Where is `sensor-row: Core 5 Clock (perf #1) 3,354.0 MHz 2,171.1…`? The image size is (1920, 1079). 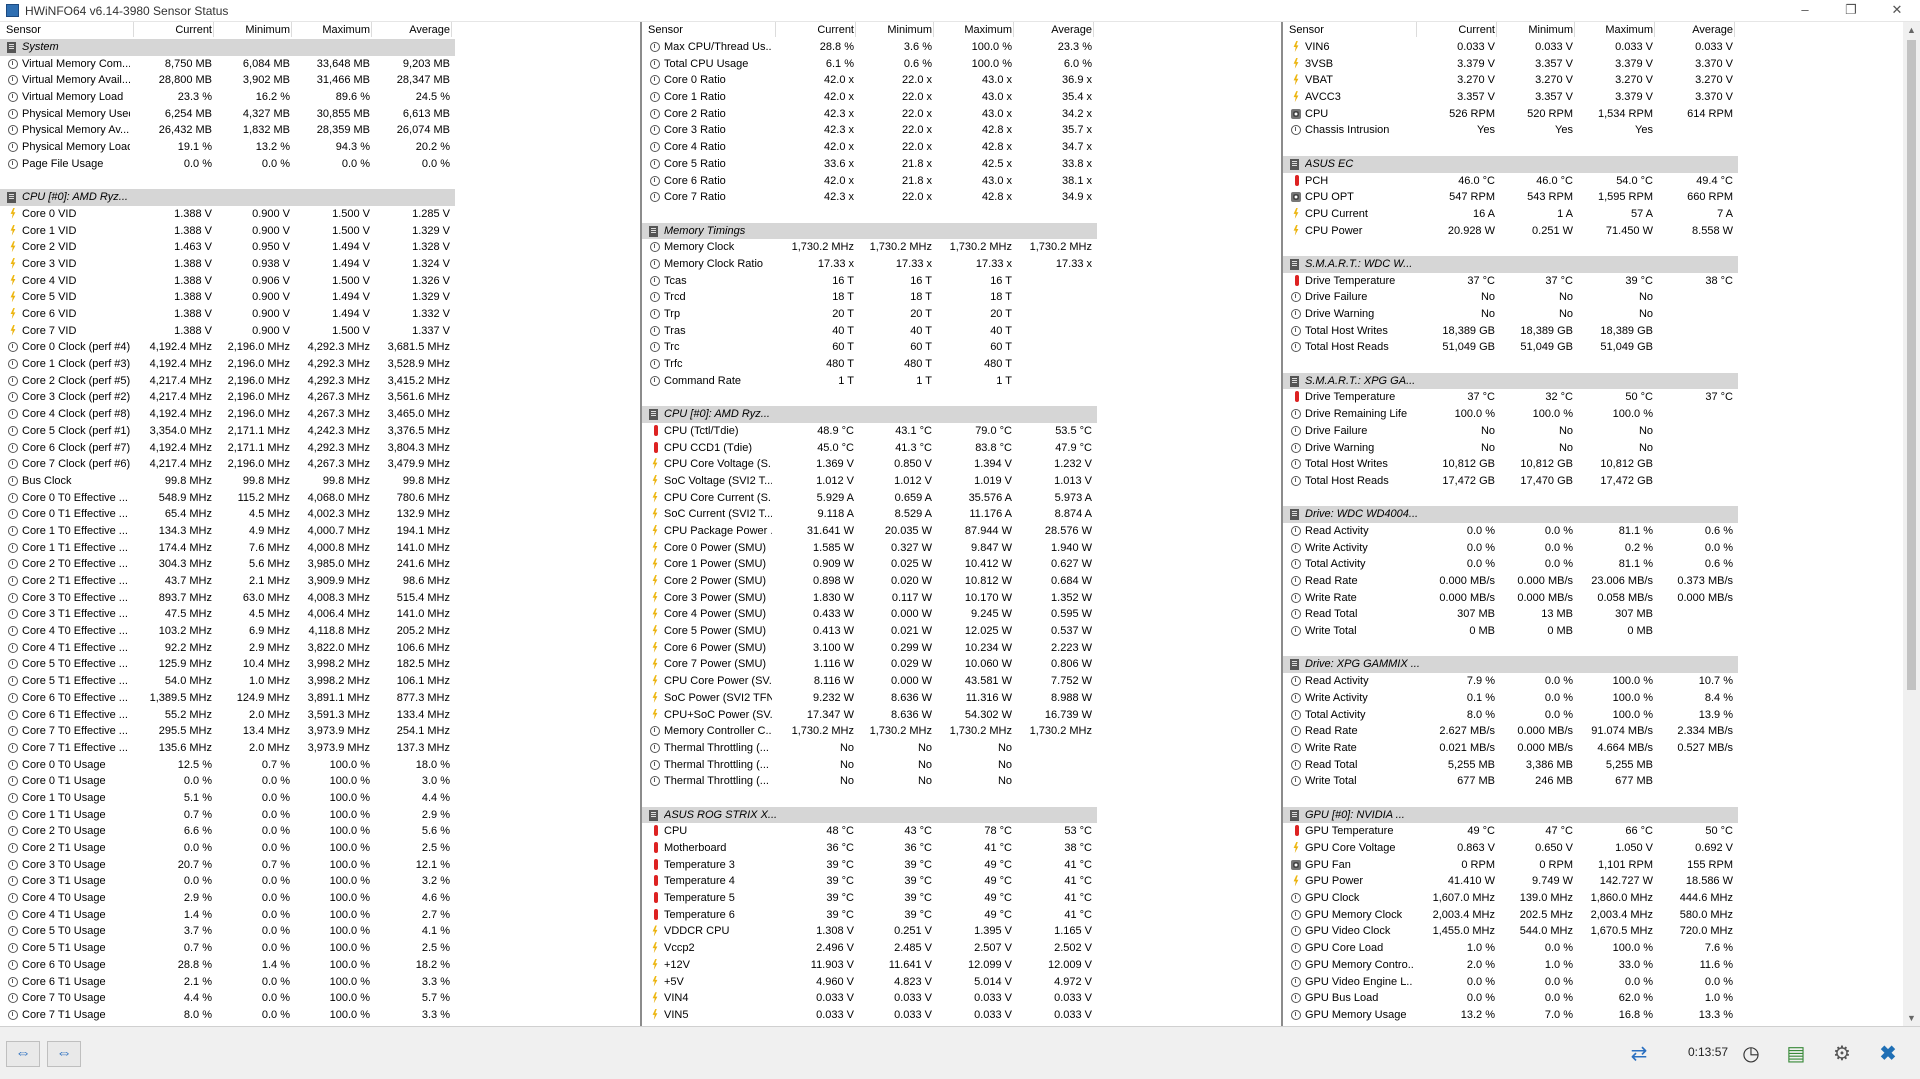 sensor-row: Core 5 Clock (perf #1) 3,354.0 MHz 2,171.1… is located at coordinates (227, 431).